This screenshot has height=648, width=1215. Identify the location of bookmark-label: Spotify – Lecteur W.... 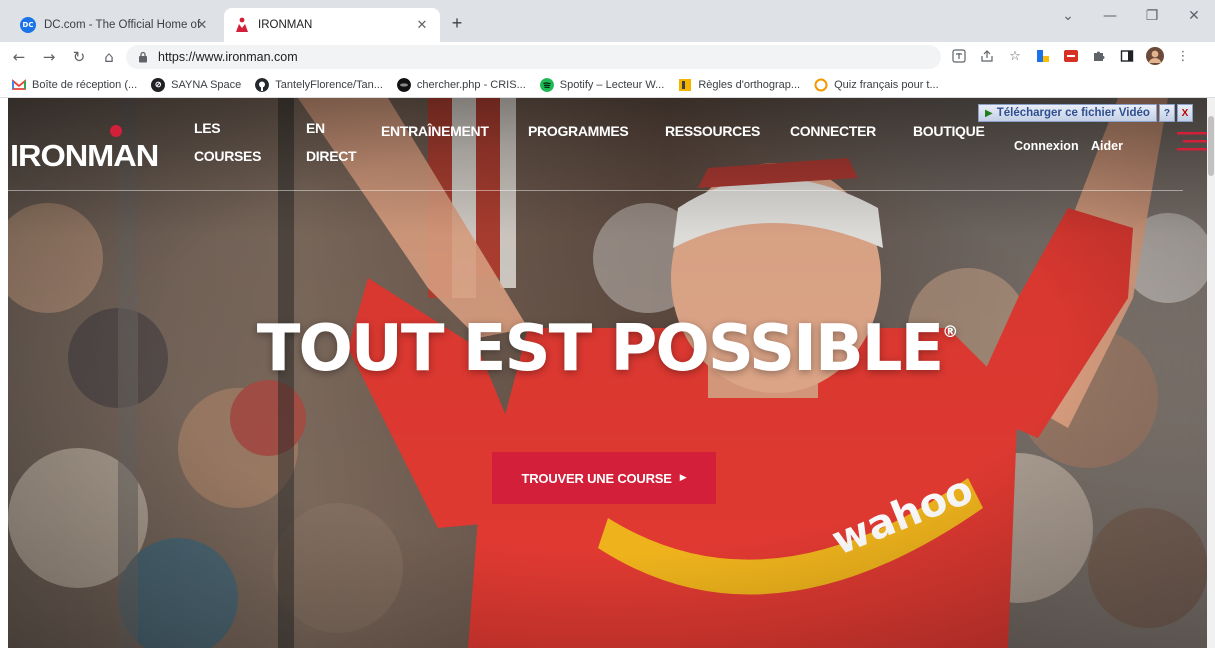
(612, 84).